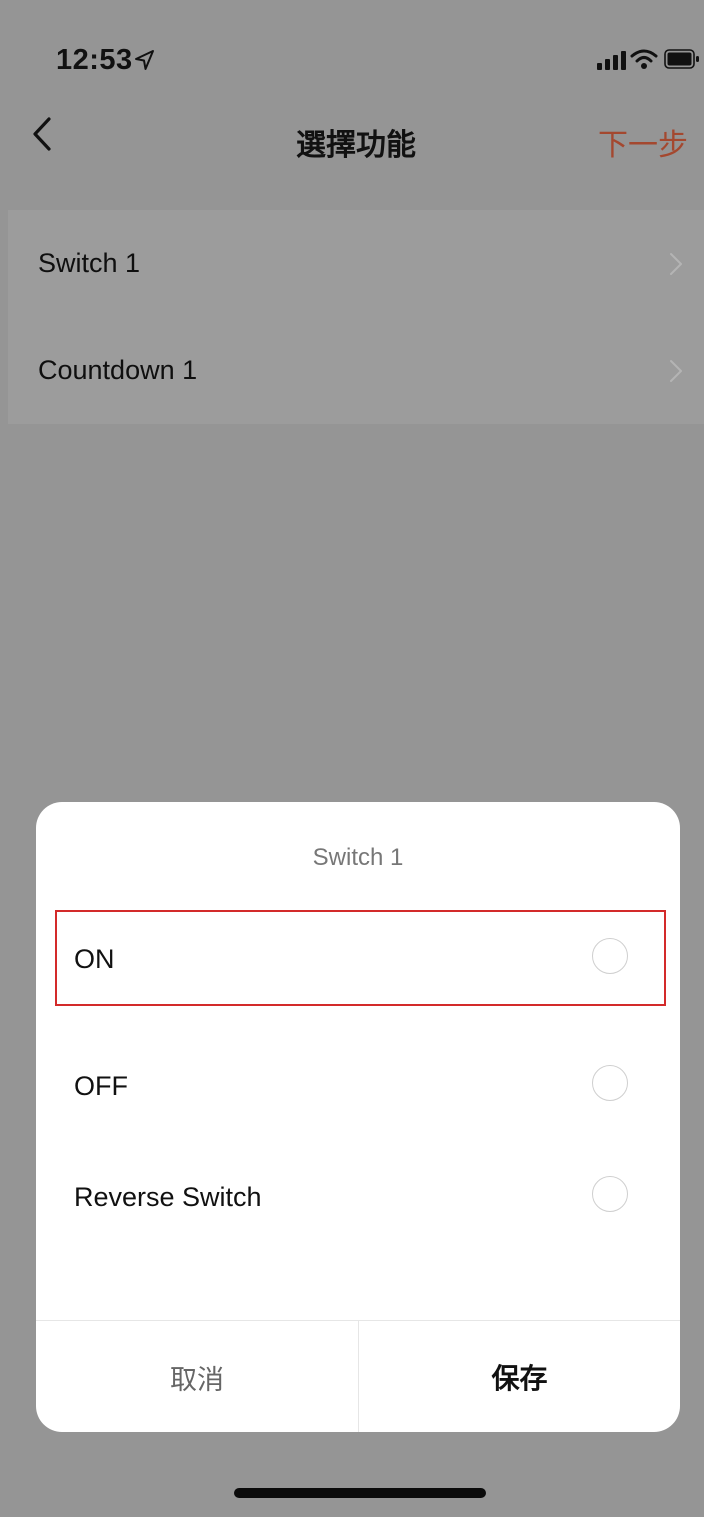  Describe the element at coordinates (101, 1086) in the screenshot. I see `option-label: OFF` at that location.